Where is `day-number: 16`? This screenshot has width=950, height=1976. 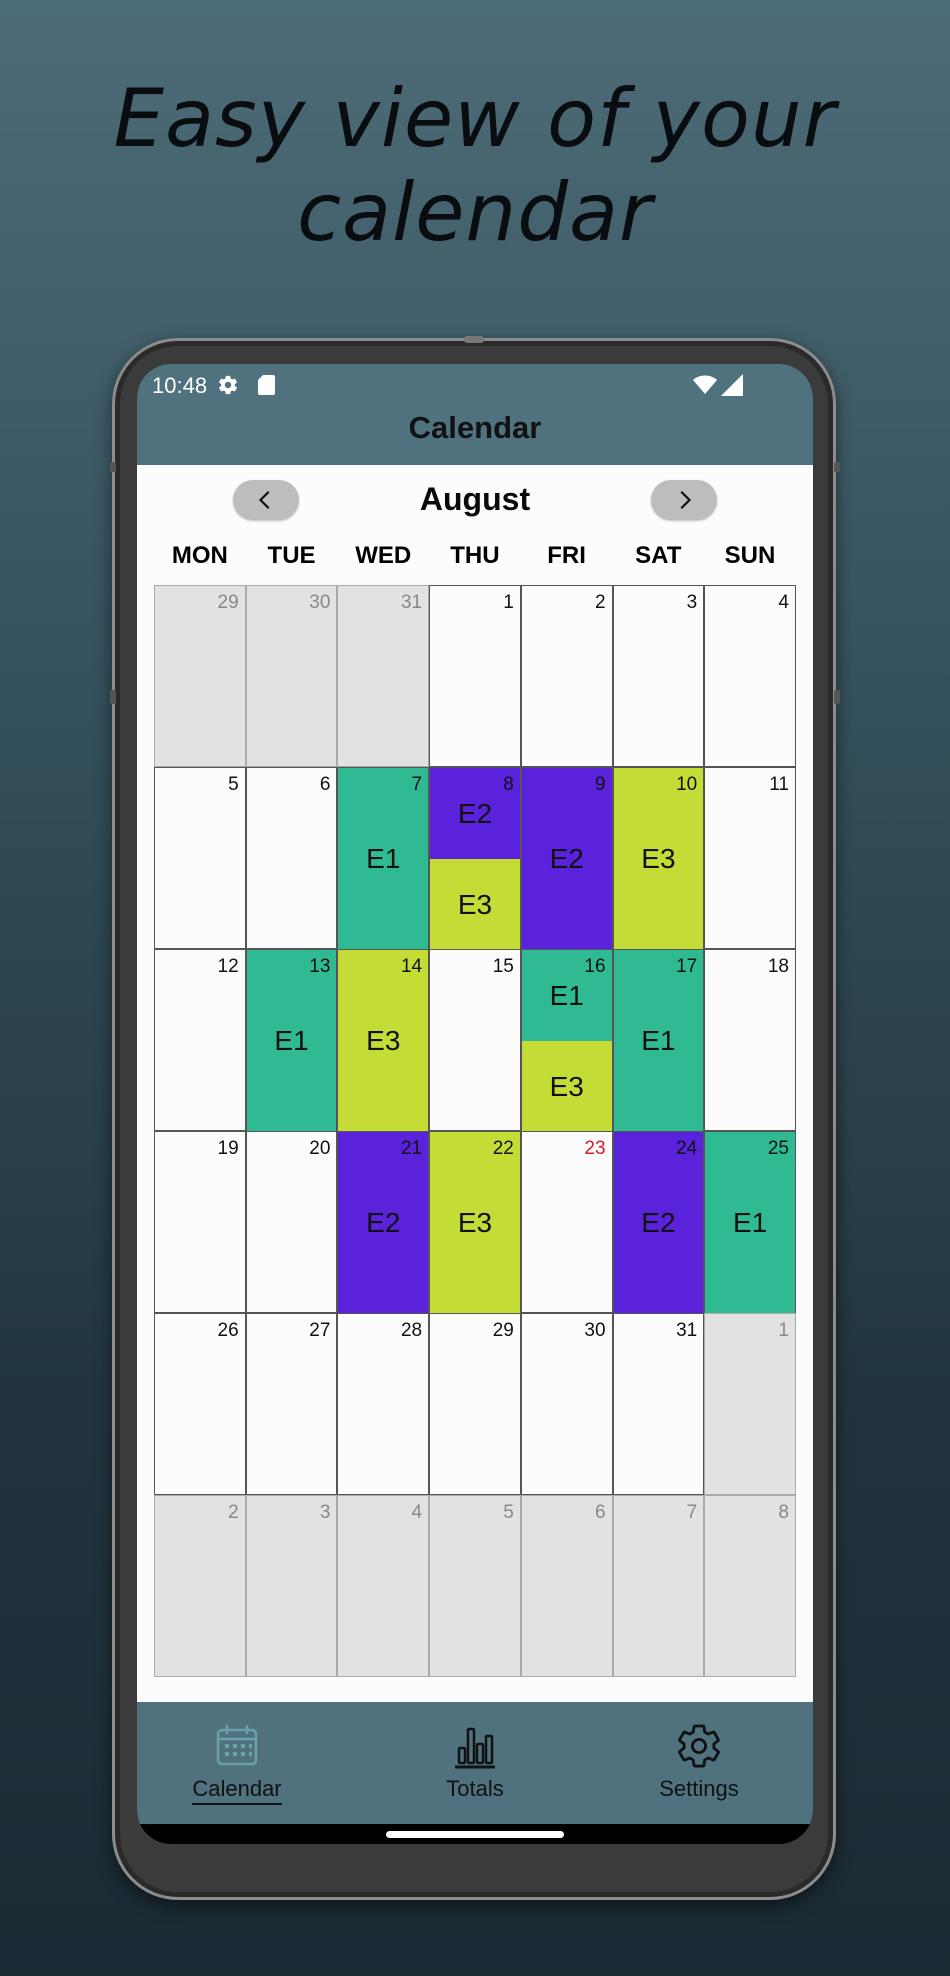
day-number: 16 is located at coordinates (595, 966).